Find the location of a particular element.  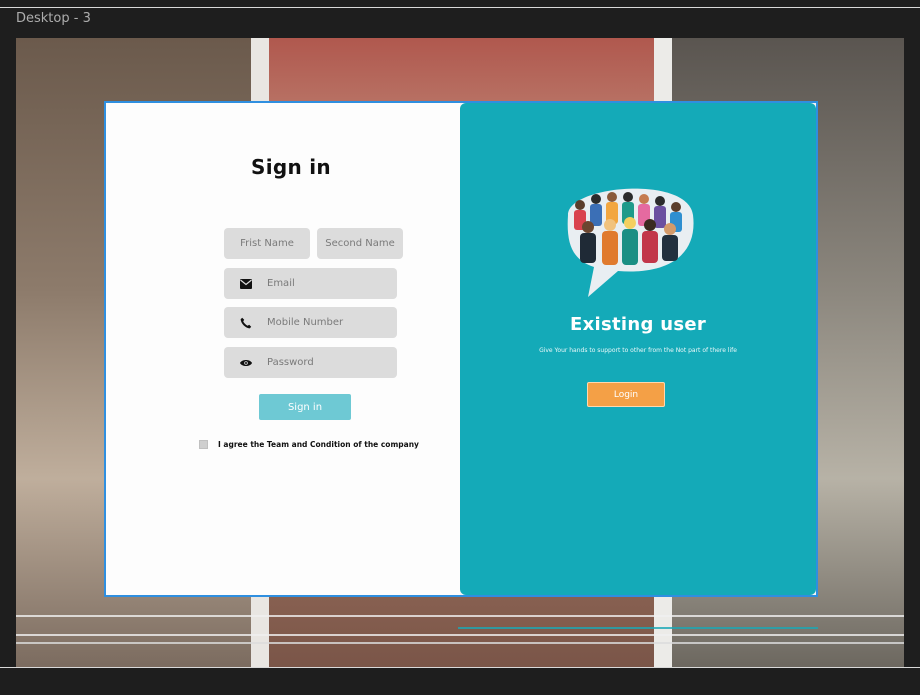

mobile-placeholder: Mobile Number is located at coordinates (305, 322).